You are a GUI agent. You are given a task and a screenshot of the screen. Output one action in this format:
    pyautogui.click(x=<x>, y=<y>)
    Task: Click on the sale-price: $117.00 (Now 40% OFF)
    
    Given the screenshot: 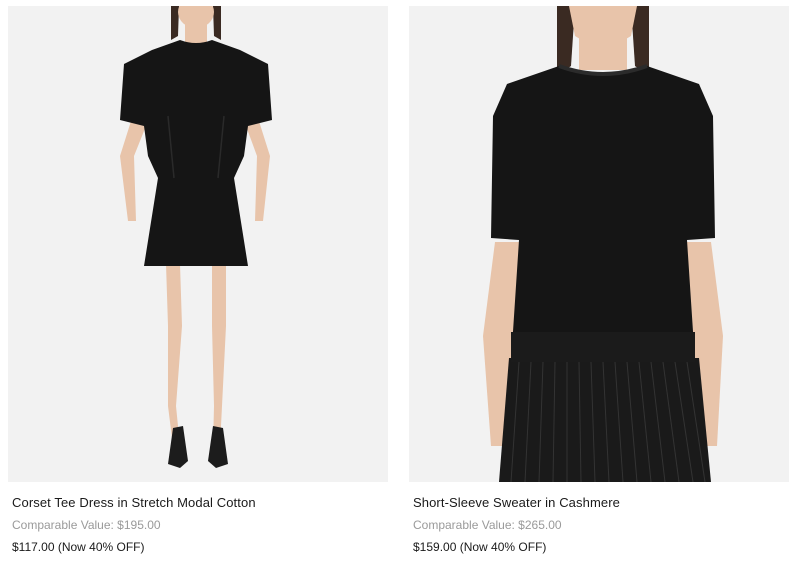 What is the action you would take?
    pyautogui.click(x=78, y=547)
    